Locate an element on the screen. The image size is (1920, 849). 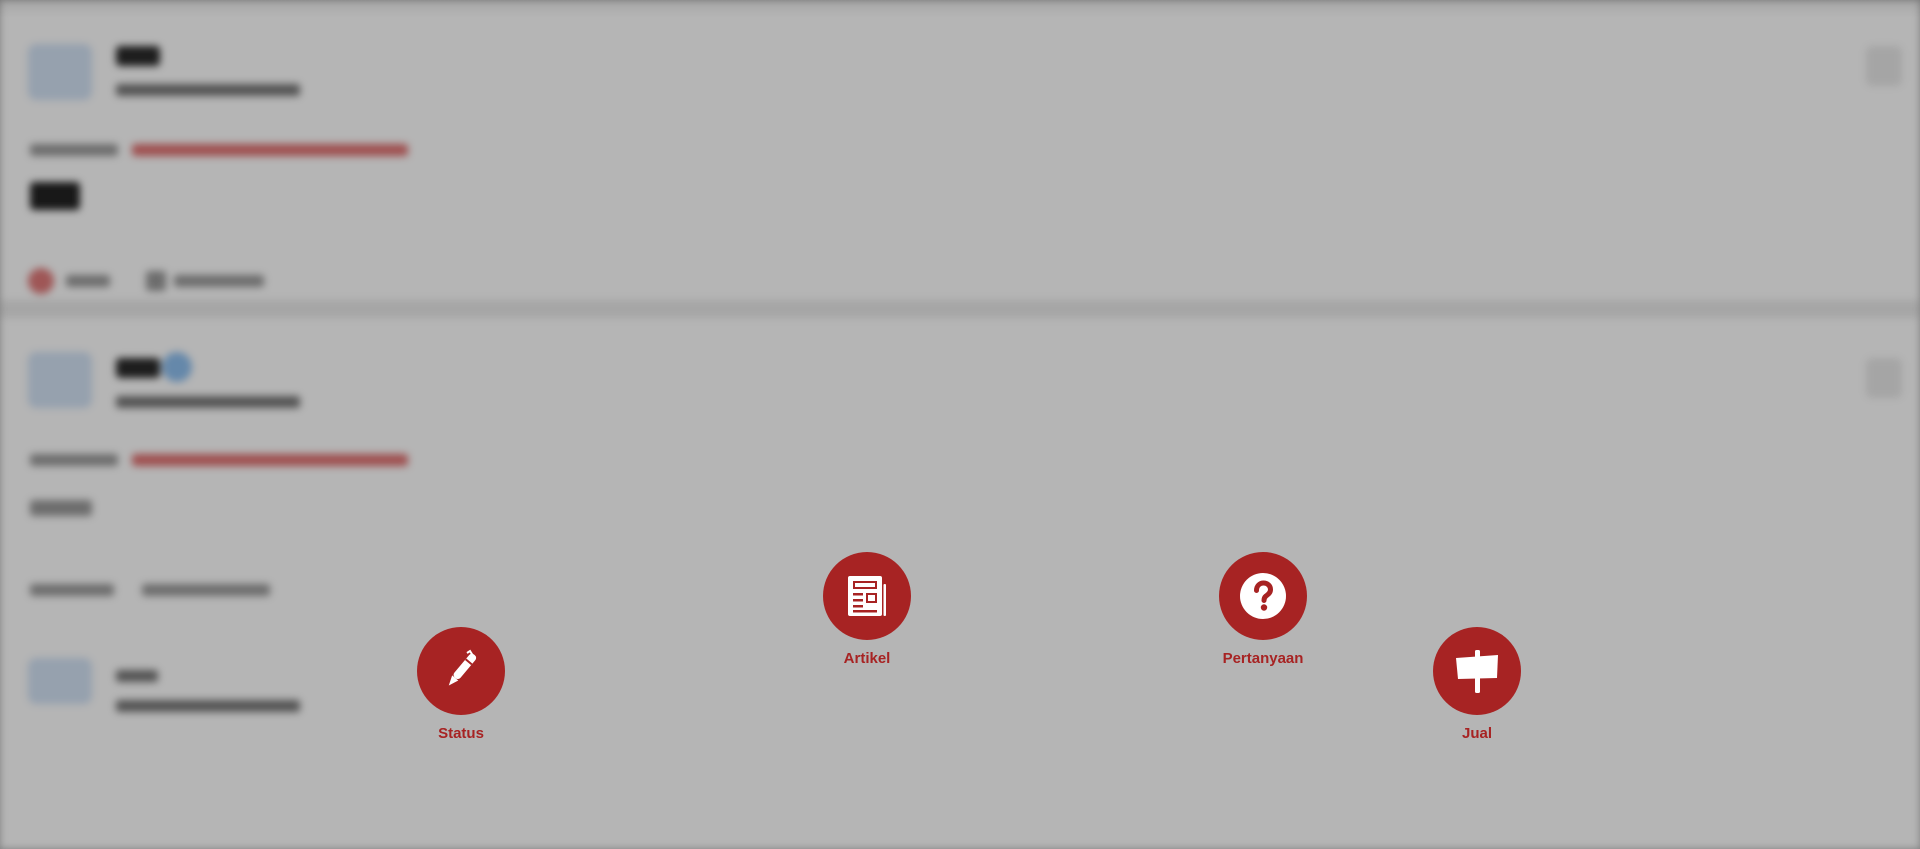
create-jual-label: Jual is located at coordinates (1477, 733).